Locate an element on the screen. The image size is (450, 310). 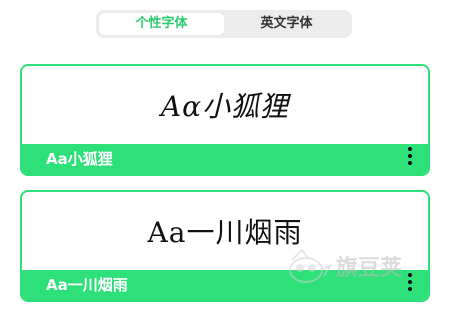
font-name: Aa小狐狸 is located at coordinates (79, 159).